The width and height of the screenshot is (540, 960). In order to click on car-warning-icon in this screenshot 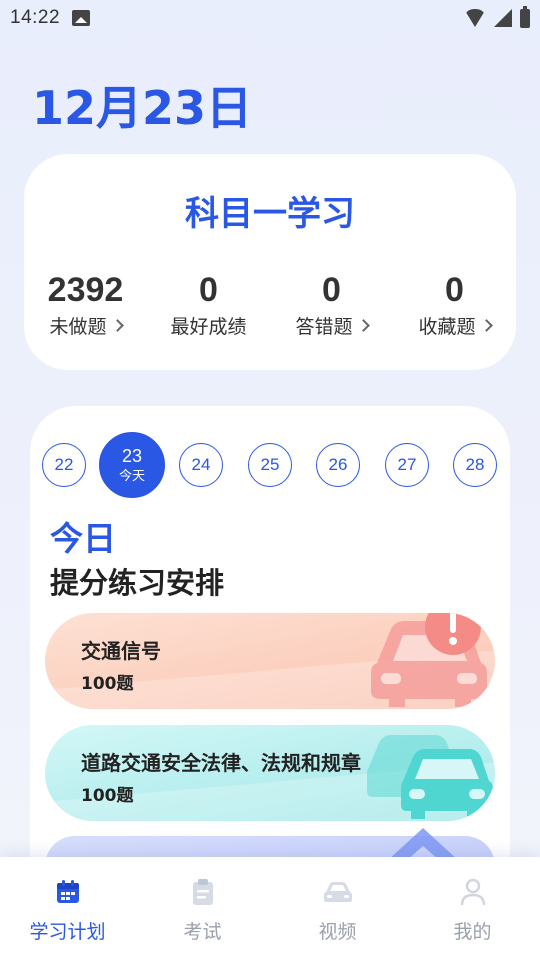, I will do `click(429, 660)`.